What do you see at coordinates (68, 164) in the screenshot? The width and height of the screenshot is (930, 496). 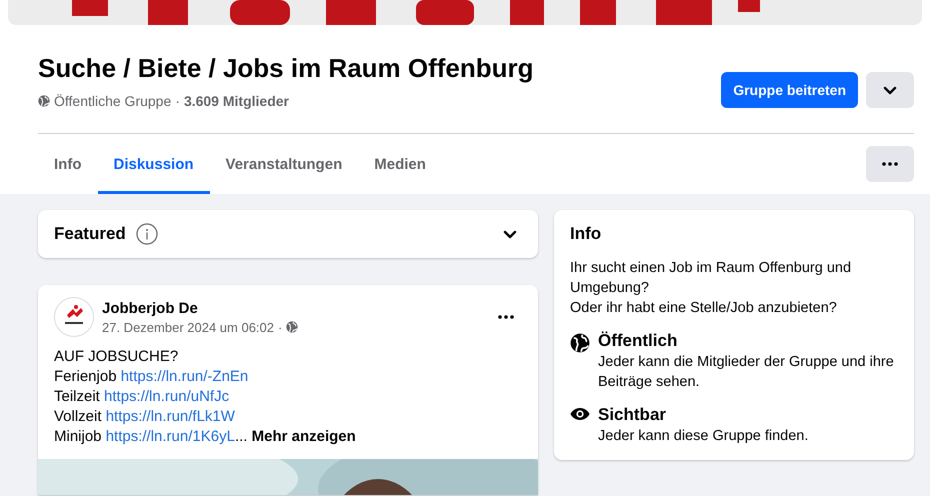 I see `tab: Info` at bounding box center [68, 164].